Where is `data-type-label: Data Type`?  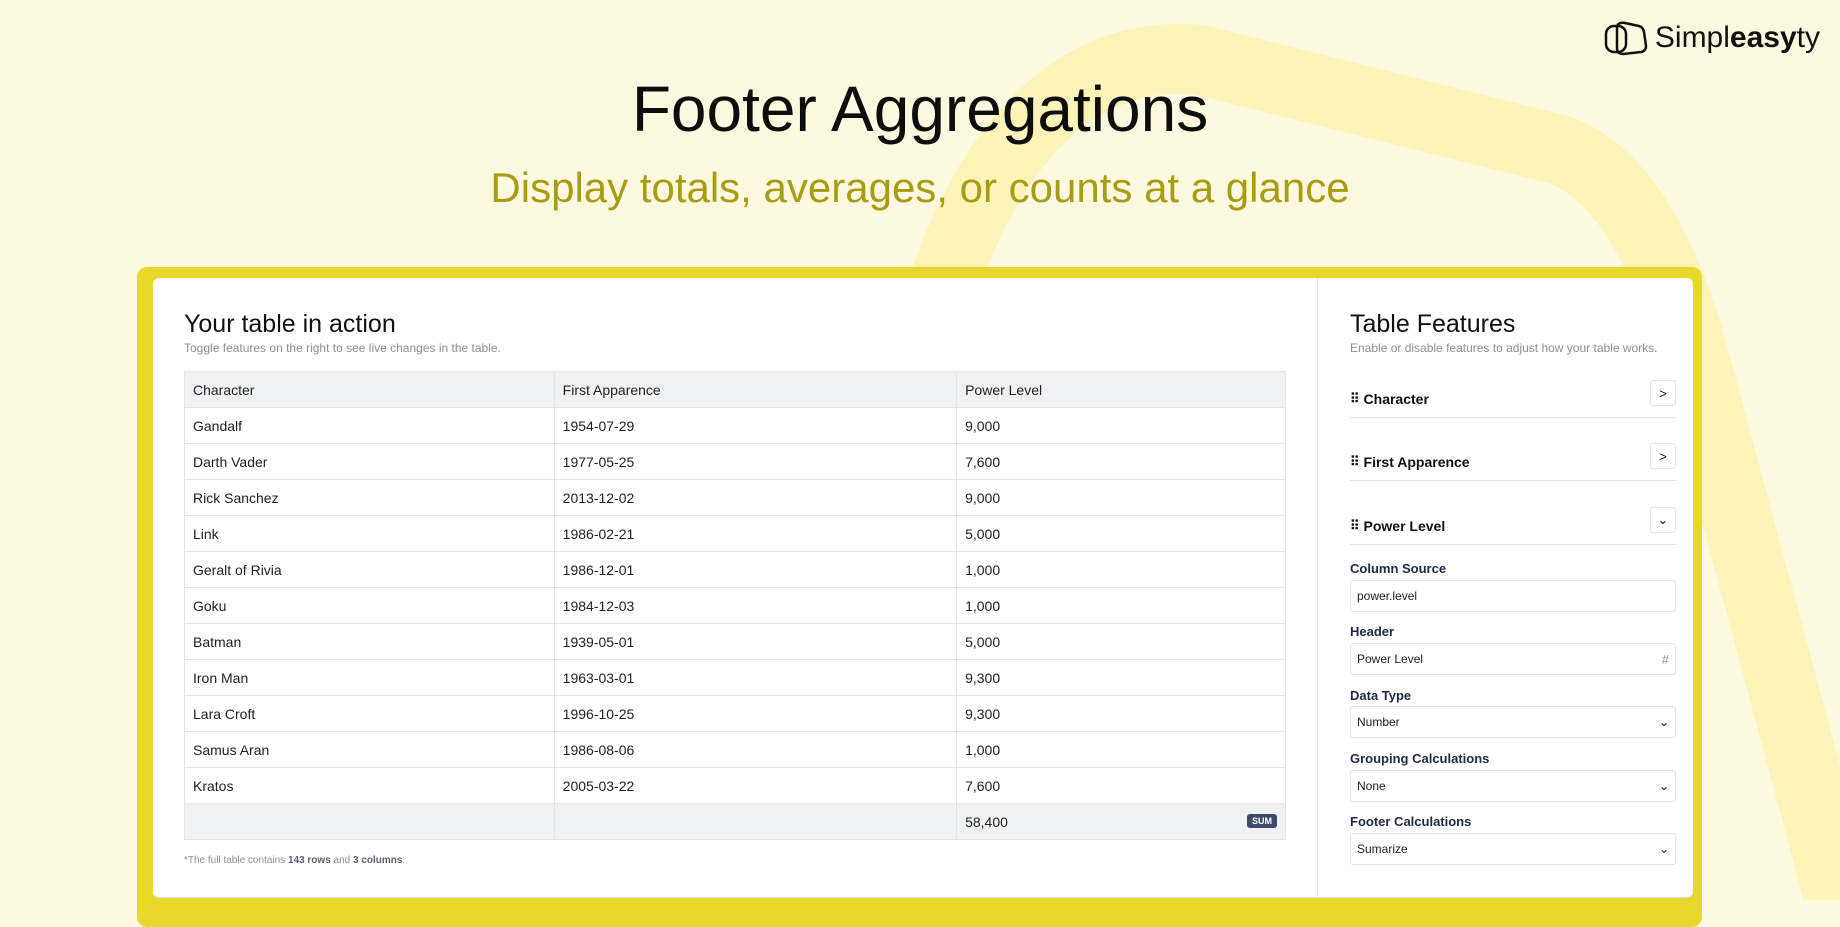
data-type-label: Data Type is located at coordinates (1381, 695).